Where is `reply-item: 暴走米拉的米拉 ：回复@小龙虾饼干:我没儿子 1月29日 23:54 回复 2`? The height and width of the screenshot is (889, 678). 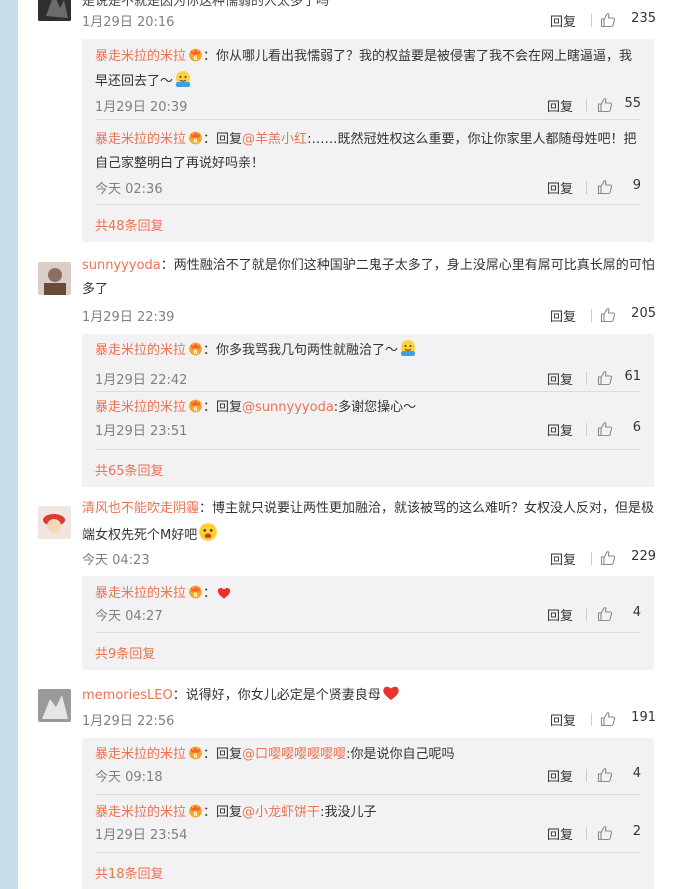 reply-item: 暴走米拉的米拉 ：回复@小龙虾饼干:我没儿子 1月29日 23:54 回复 2 is located at coordinates (368, 823).